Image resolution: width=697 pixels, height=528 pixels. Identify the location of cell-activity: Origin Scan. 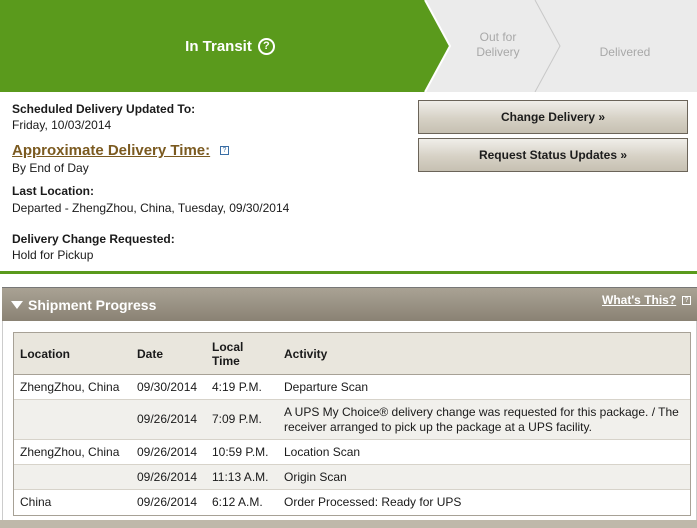
(315, 476).